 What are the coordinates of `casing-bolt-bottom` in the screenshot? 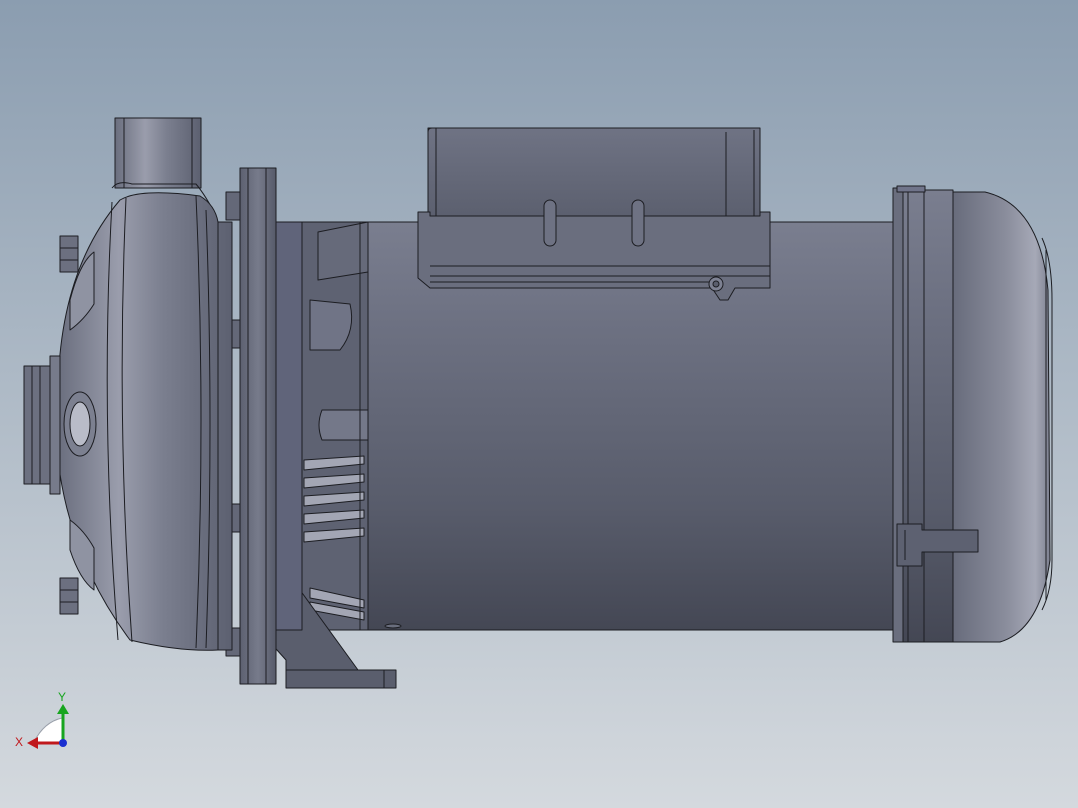 It's located at (69, 596).